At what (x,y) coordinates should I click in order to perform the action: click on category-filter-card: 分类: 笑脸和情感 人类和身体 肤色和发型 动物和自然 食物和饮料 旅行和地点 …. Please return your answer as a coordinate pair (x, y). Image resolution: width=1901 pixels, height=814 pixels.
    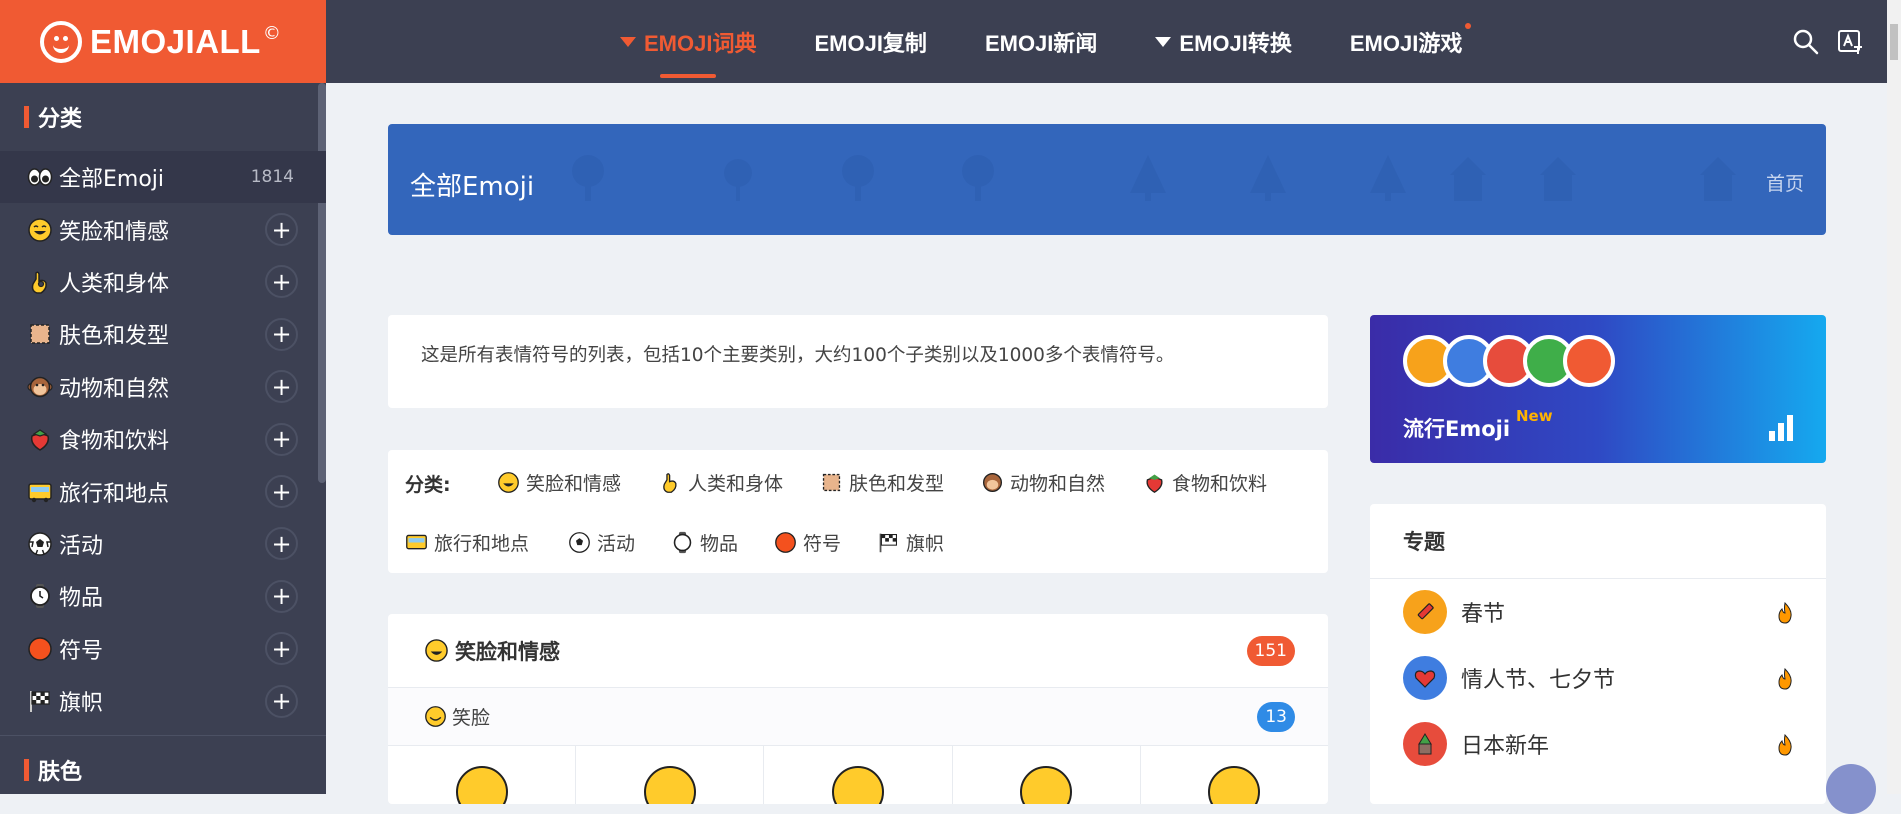
    Looking at the image, I should click on (858, 511).